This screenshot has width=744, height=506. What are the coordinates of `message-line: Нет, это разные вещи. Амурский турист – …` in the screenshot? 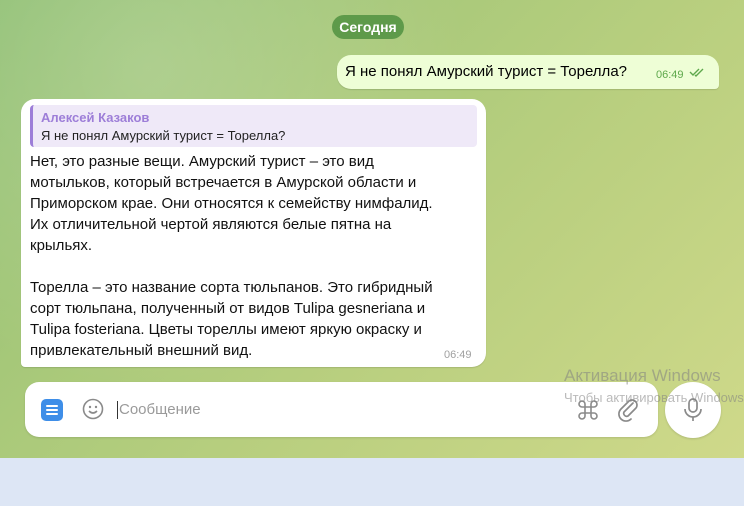 It's located at (202, 161).